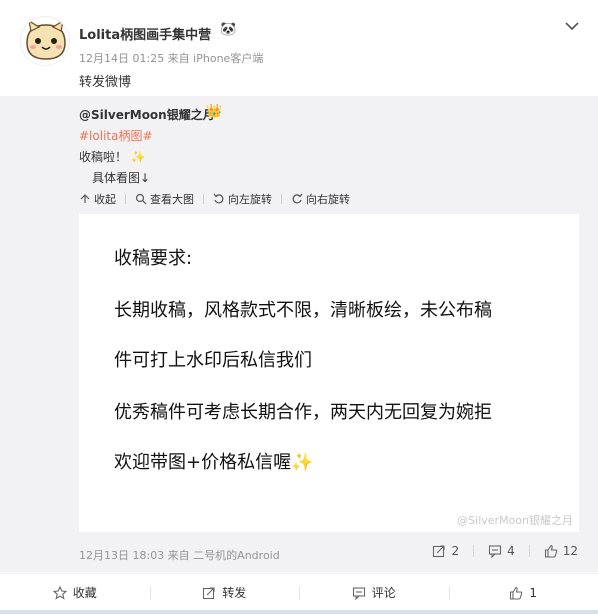  Describe the element at coordinates (116, 135) in the screenshot. I see `topic-tag: #lolita柄图#` at that location.